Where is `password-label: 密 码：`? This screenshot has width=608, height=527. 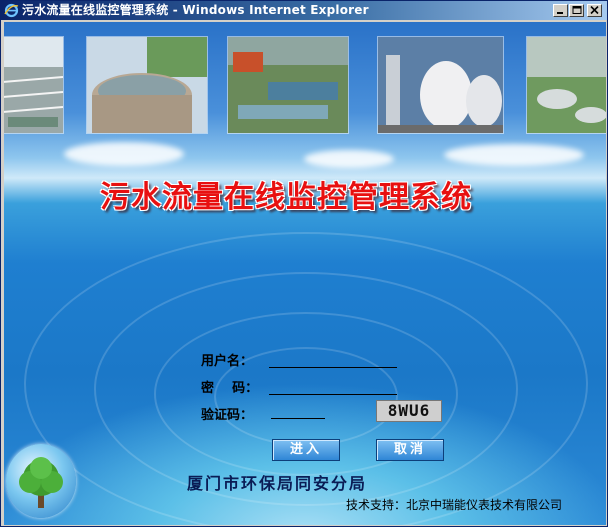 password-label: 密 码： is located at coordinates (230, 388).